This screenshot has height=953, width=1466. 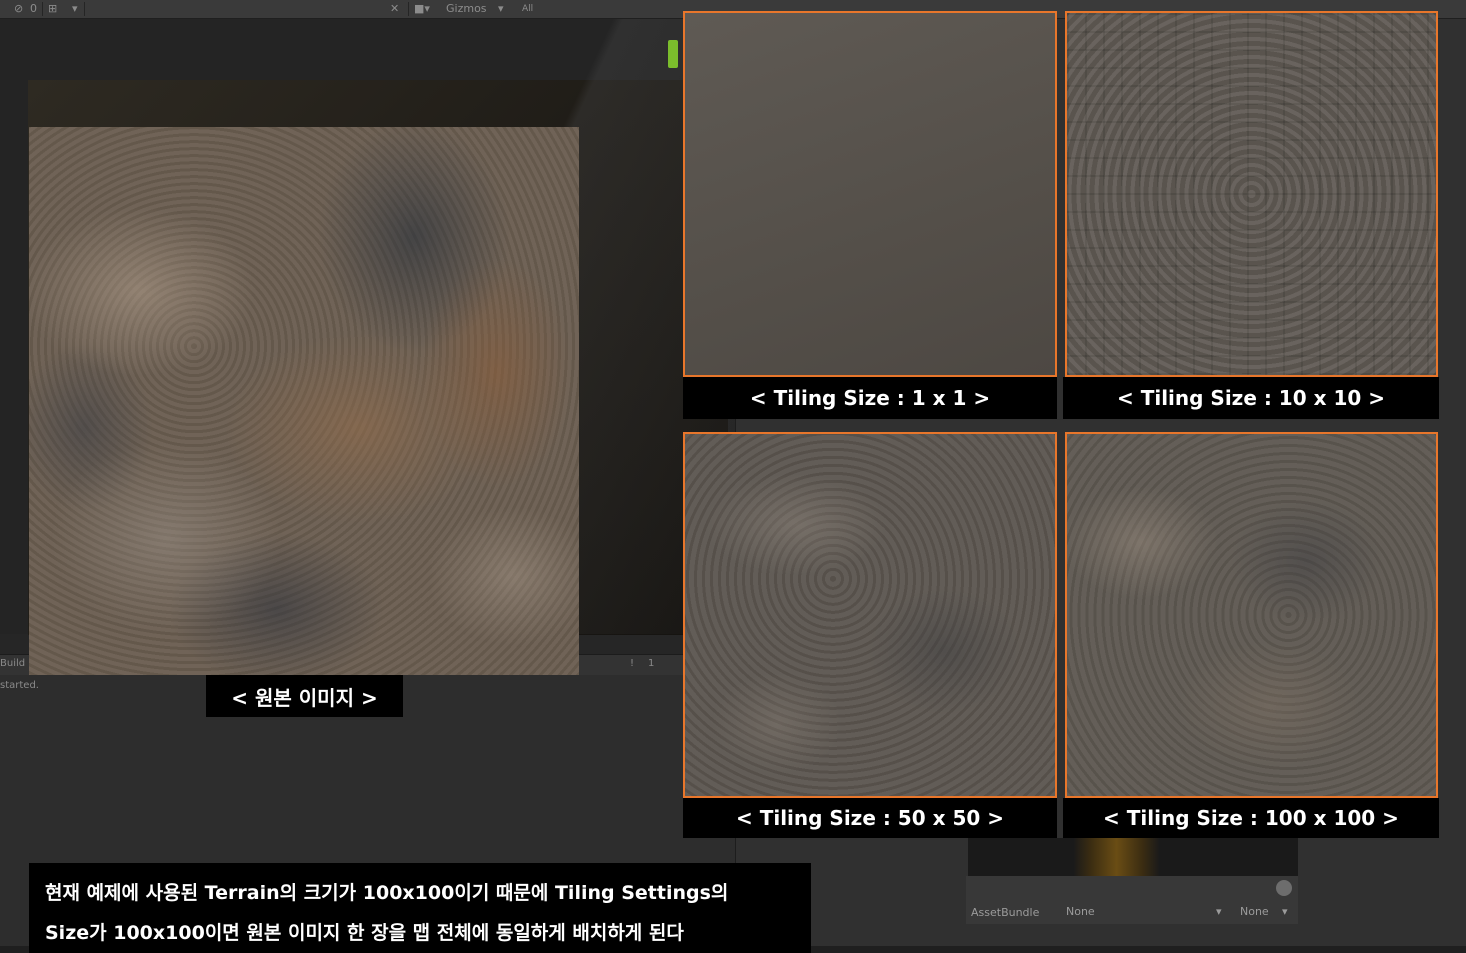 What do you see at coordinates (870, 194) in the screenshot?
I see `tiling-1x1-image` at bounding box center [870, 194].